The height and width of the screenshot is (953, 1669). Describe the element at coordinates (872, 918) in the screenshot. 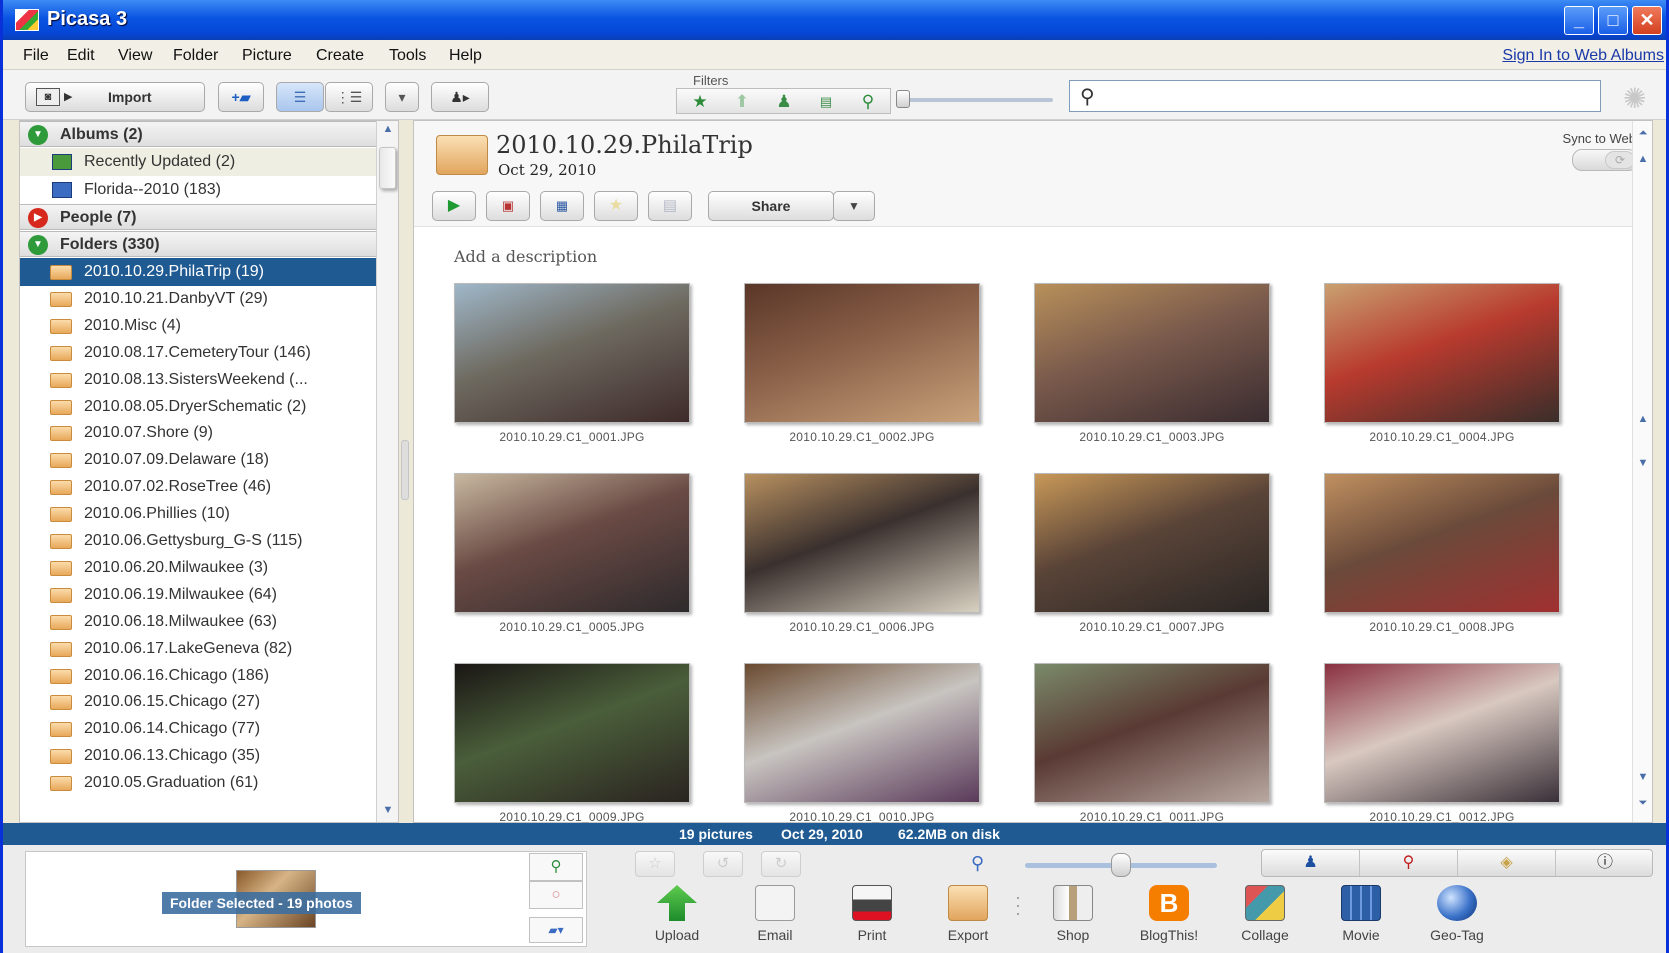

I see `print-button: Print` at that location.